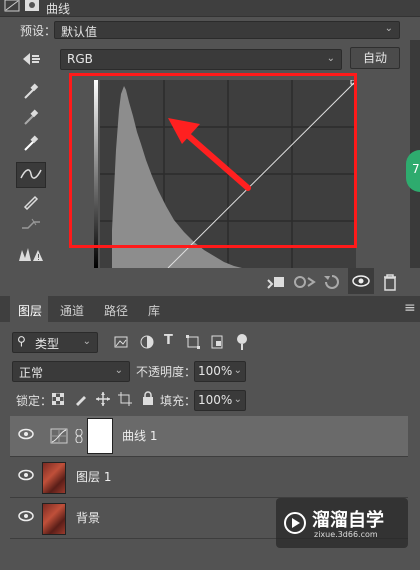  I want to click on layer-name: 背景, so click(88, 517).